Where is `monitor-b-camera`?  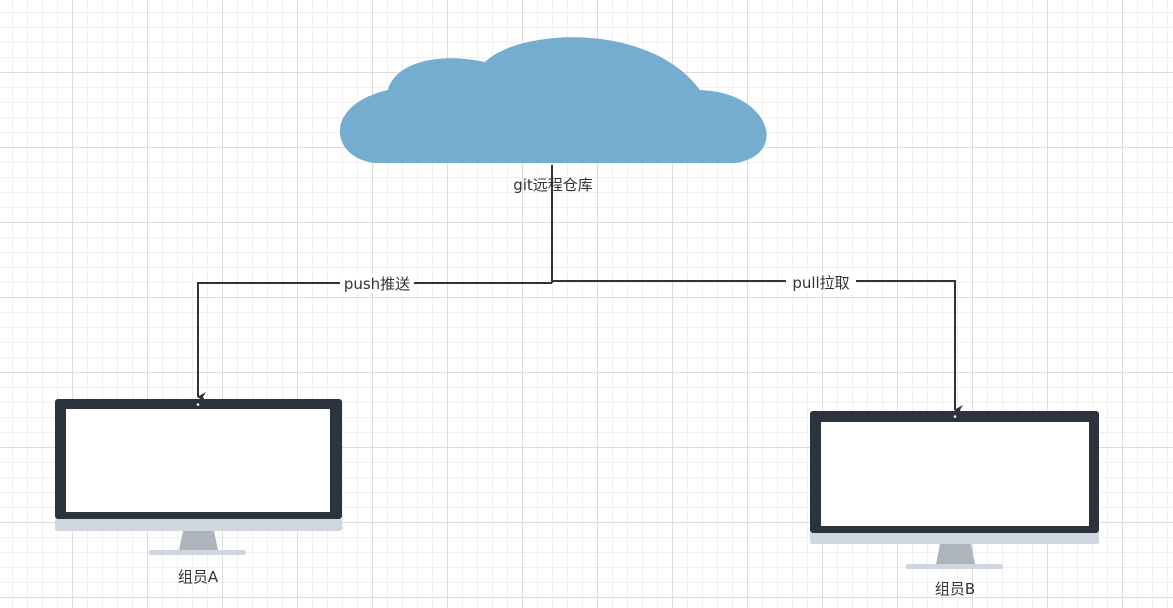 monitor-b-camera is located at coordinates (955, 416).